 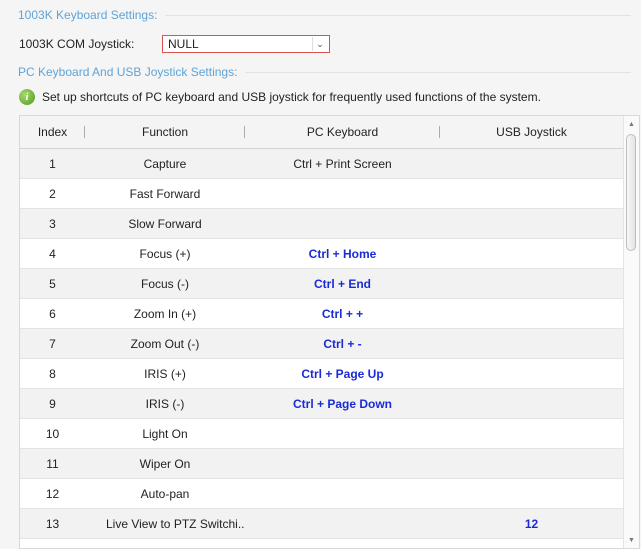 I want to click on pc-keyboard-section-title: PC Keyboard And USB Joystick Settings:, so click(x=324, y=72).